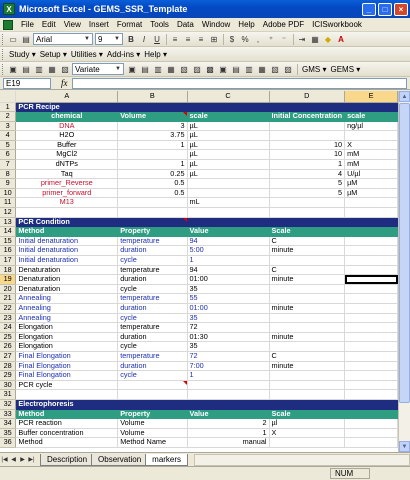 The height and width of the screenshot is (480, 410). What do you see at coordinates (8, 442) in the screenshot?
I see `row-header: 36` at bounding box center [8, 442].